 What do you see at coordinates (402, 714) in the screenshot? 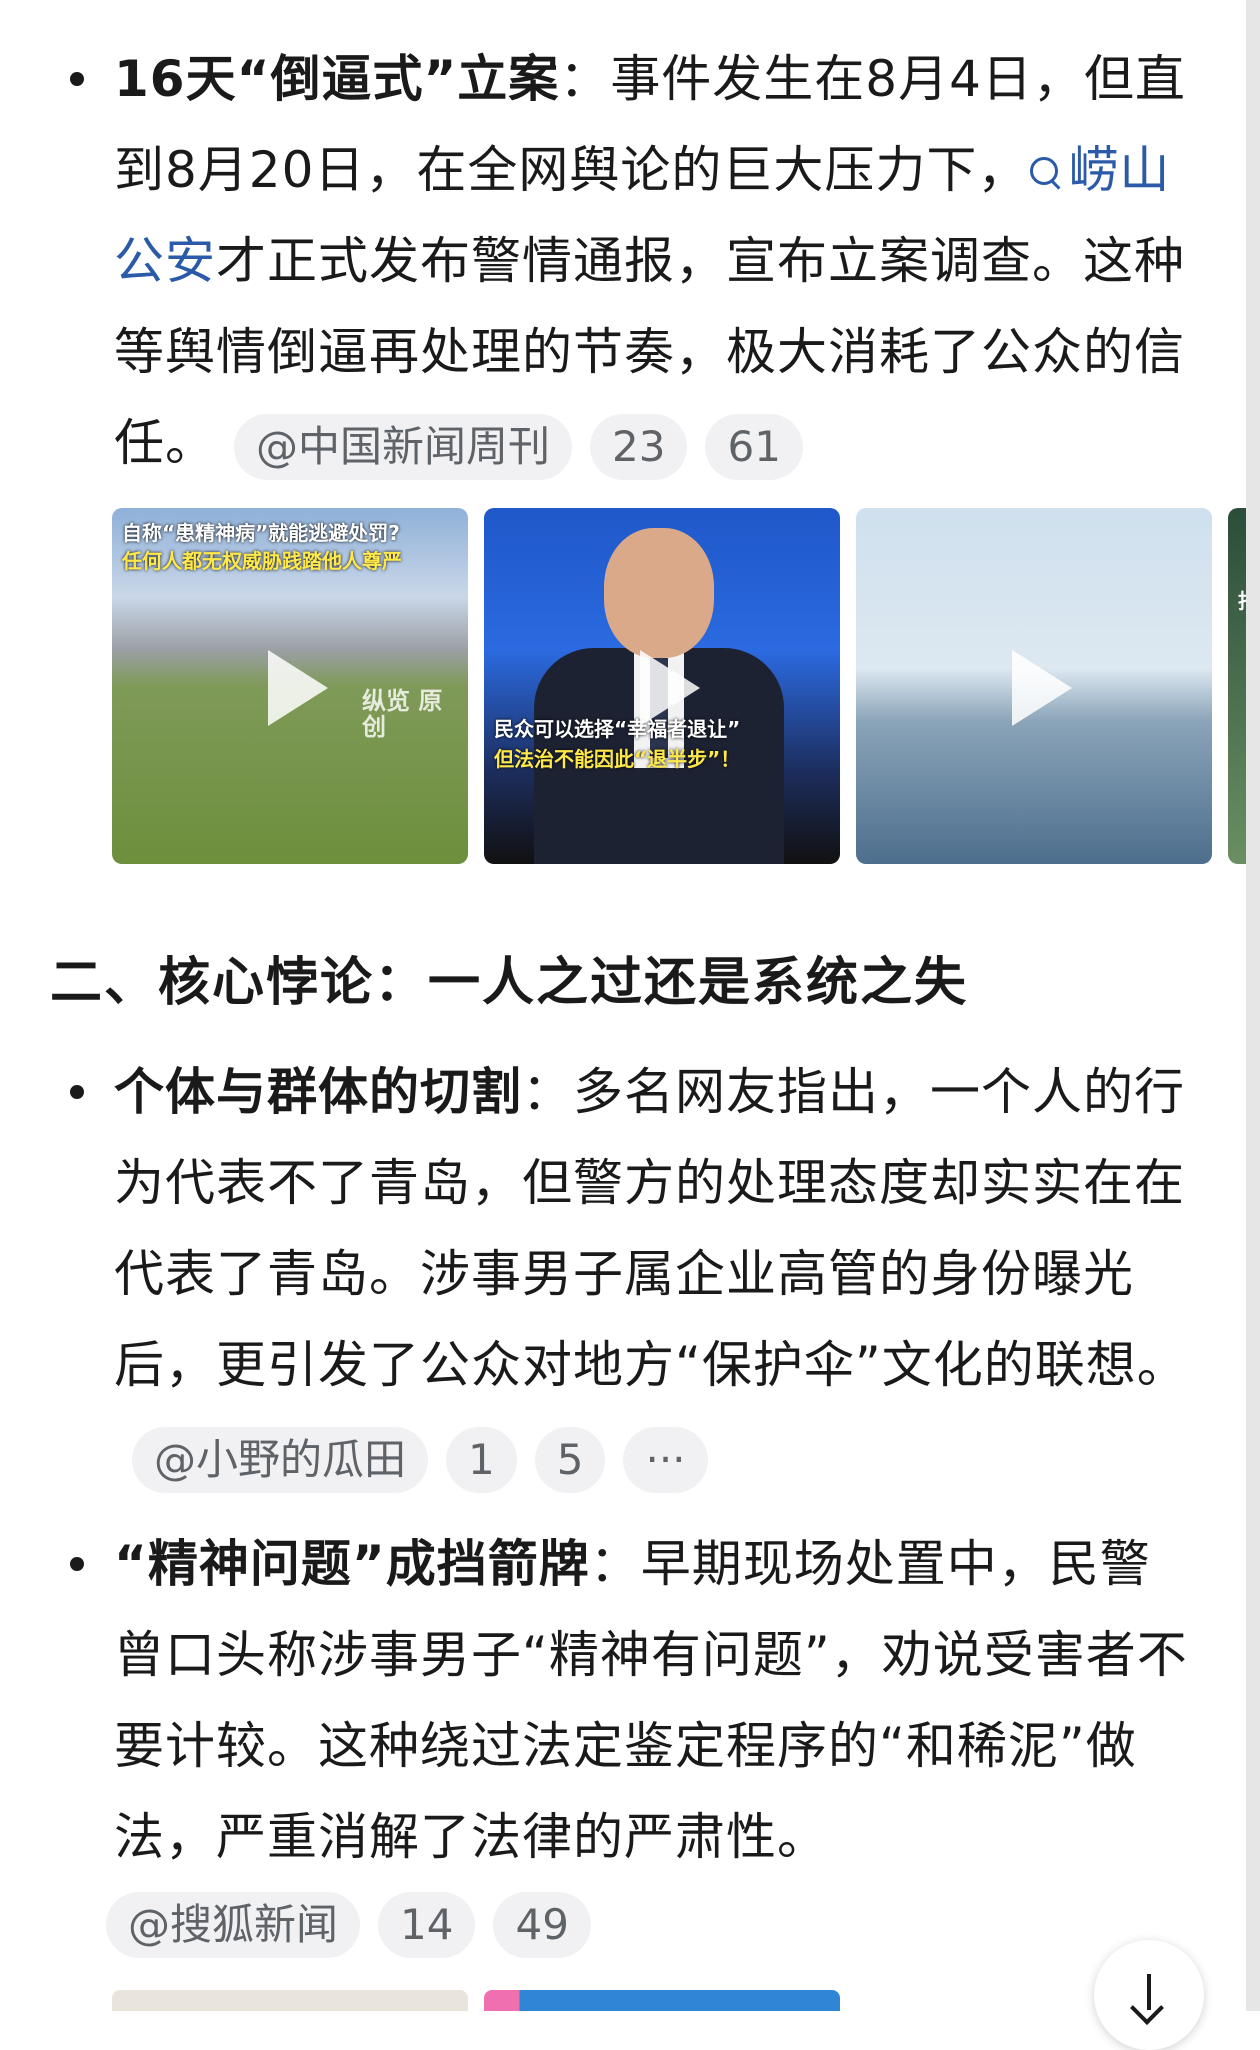
I see `video1-watermark: 纵览 原创` at bounding box center [402, 714].